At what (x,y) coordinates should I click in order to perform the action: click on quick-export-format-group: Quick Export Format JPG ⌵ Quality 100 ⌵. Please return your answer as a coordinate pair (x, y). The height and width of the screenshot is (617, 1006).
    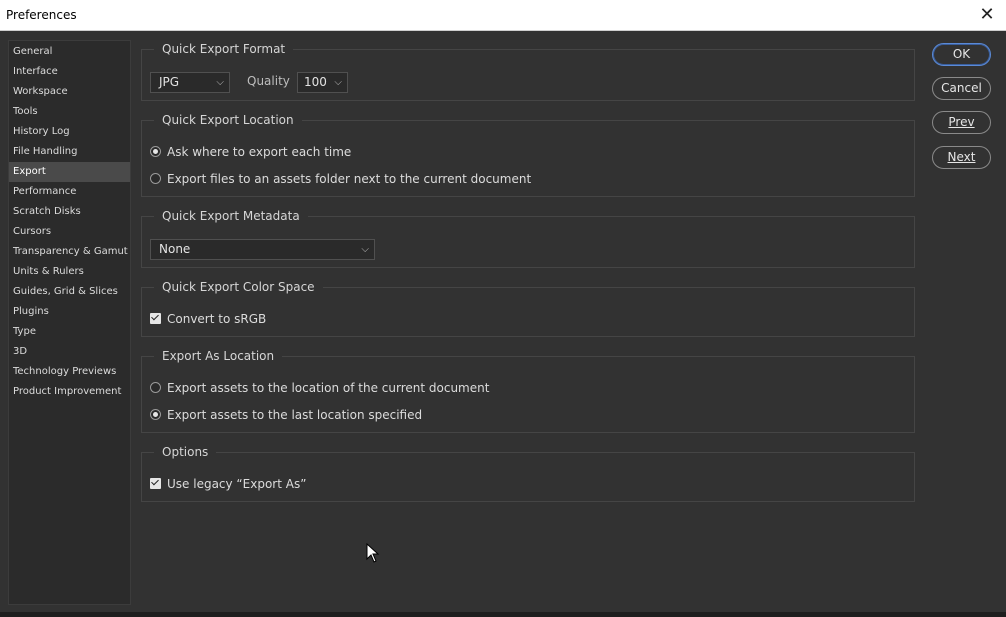
    Looking at the image, I should click on (528, 71).